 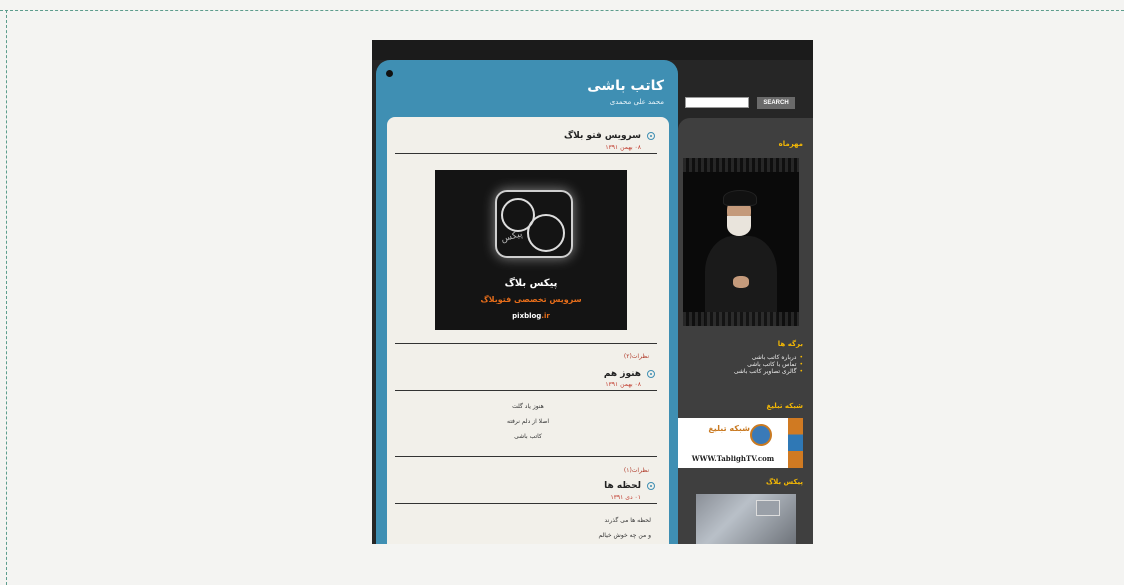 I want to click on photo-turban, so click(x=740, y=198).